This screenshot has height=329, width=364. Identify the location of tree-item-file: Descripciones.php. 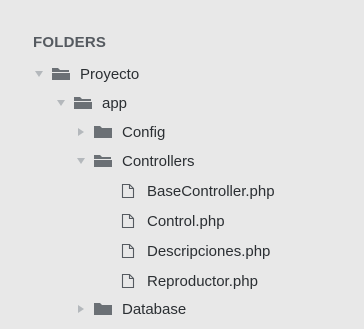
(182, 251).